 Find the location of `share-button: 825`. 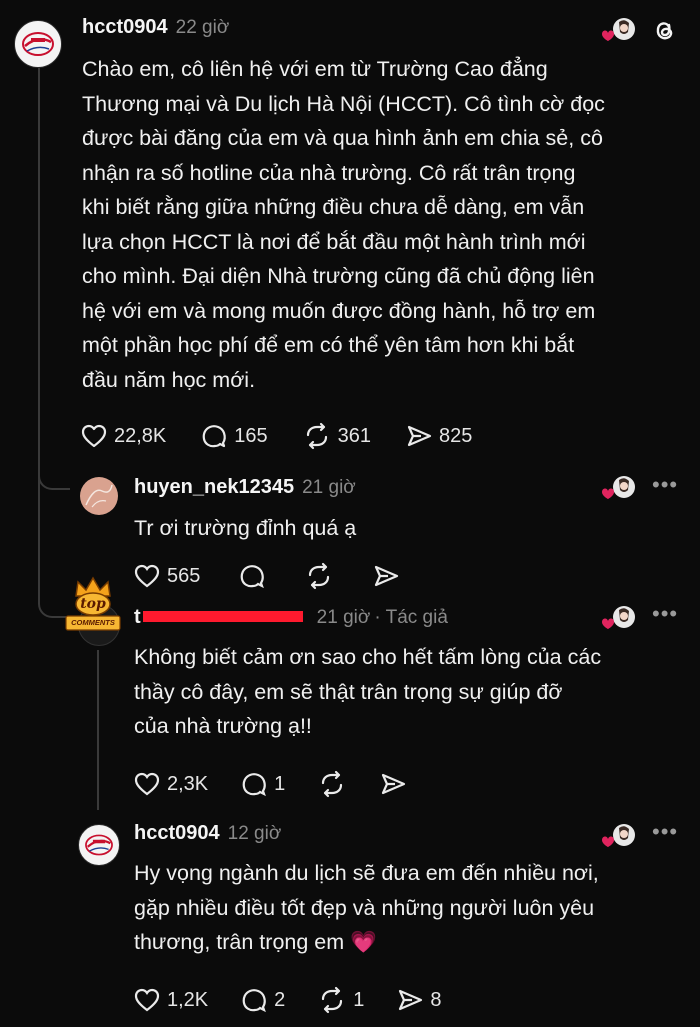

share-button: 825 is located at coordinates (438, 436).